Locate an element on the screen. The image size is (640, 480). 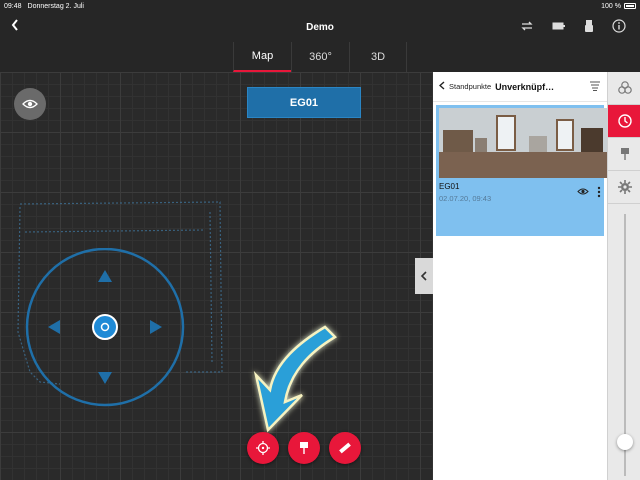
swap-icon is located at coordinates (527, 27).